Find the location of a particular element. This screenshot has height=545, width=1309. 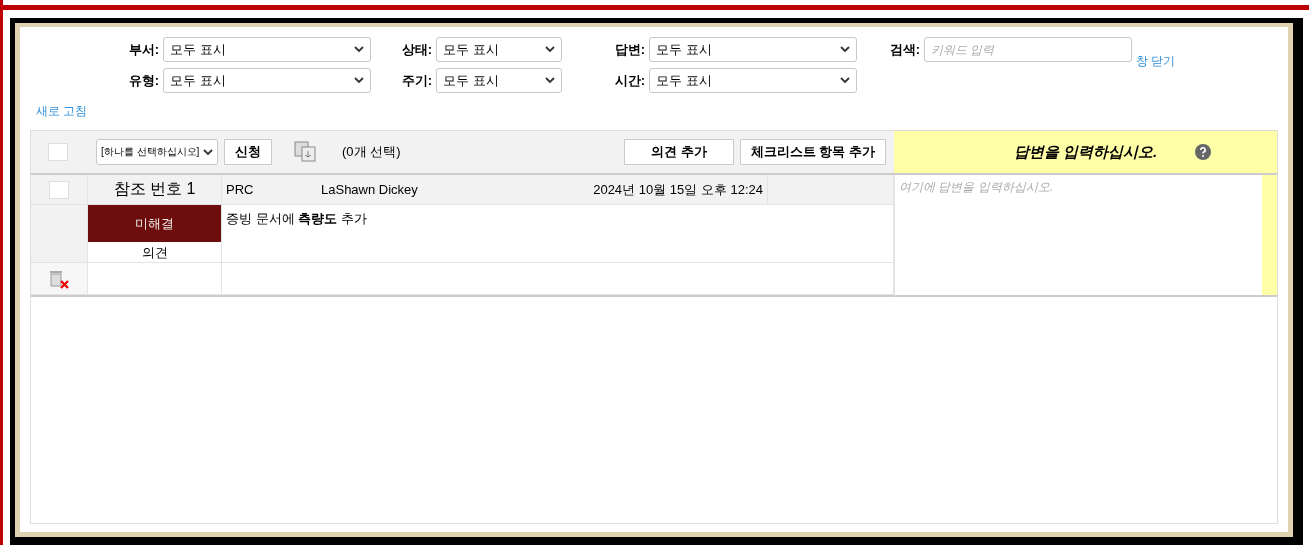

copy-document-icon is located at coordinates (306, 152).